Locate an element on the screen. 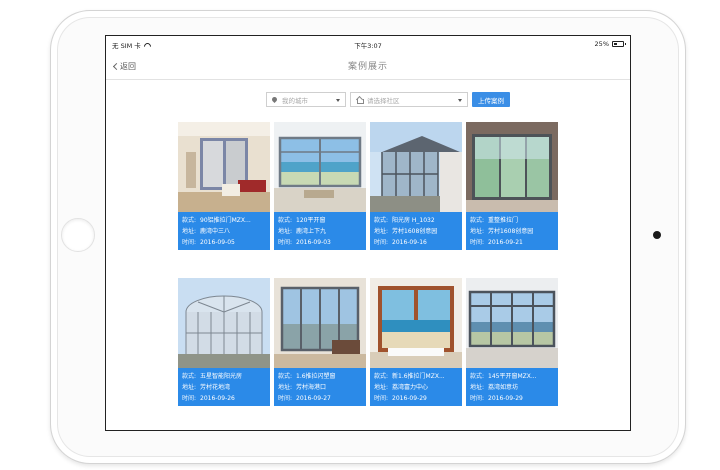  case-card: 款式: 五星智能阳光房 地址: 芳村花地湾 时间: 2016-09-26 is located at coordinates (224, 342).